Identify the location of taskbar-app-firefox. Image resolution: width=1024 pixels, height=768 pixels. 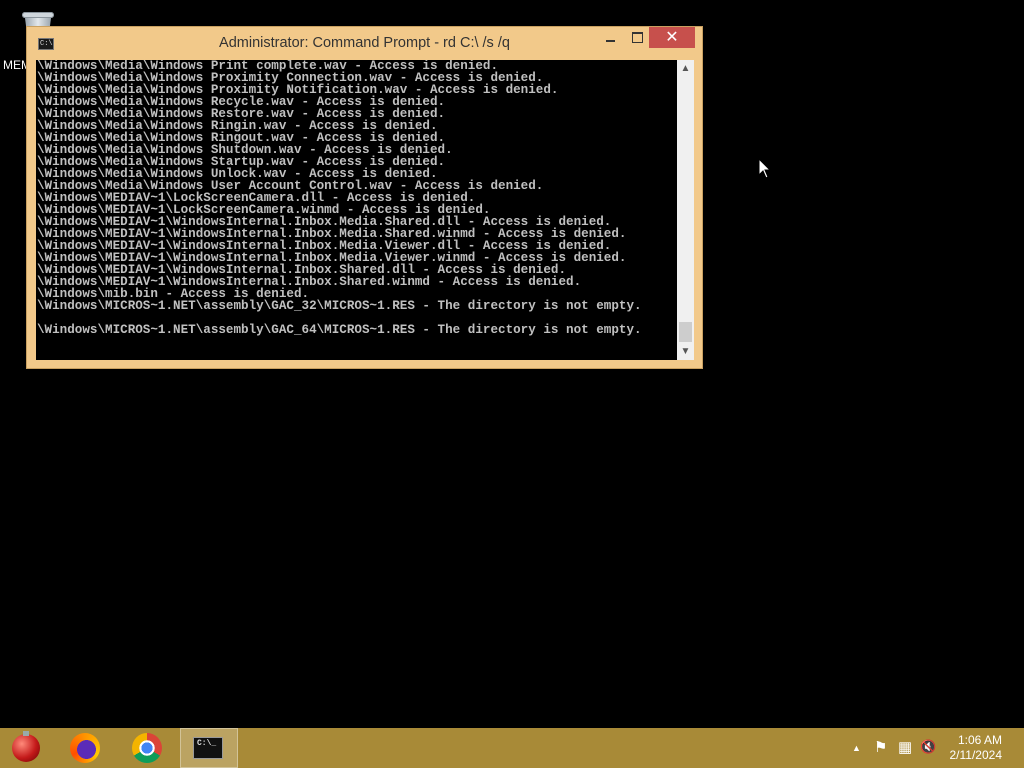
(85, 748).